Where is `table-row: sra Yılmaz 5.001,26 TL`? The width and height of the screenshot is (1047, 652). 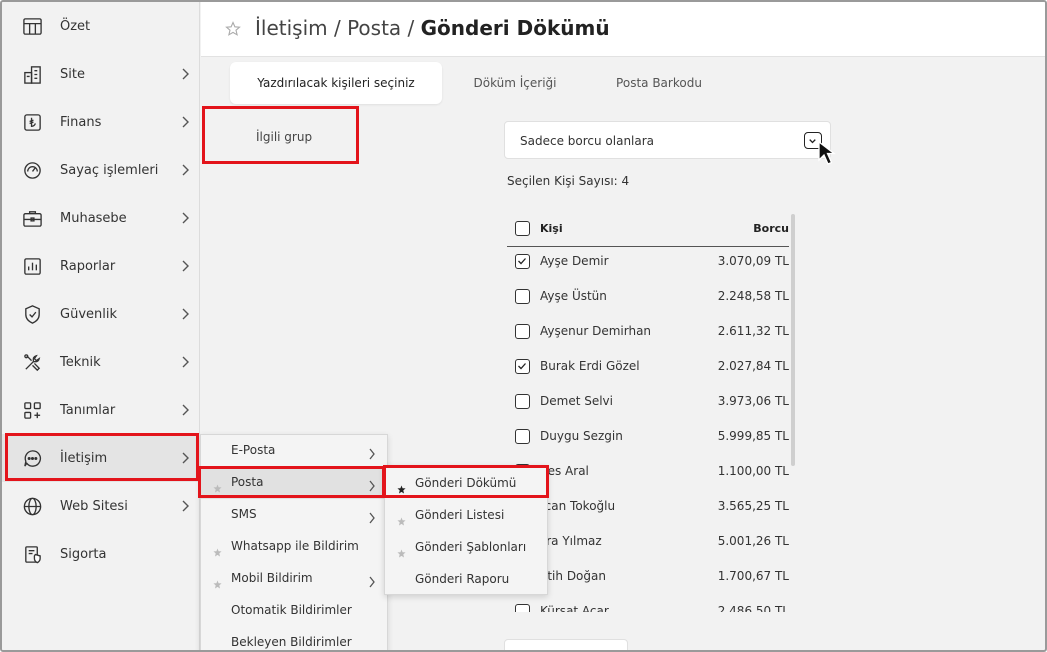 table-row: sra Yılmaz 5.001,26 TL is located at coordinates (648, 542).